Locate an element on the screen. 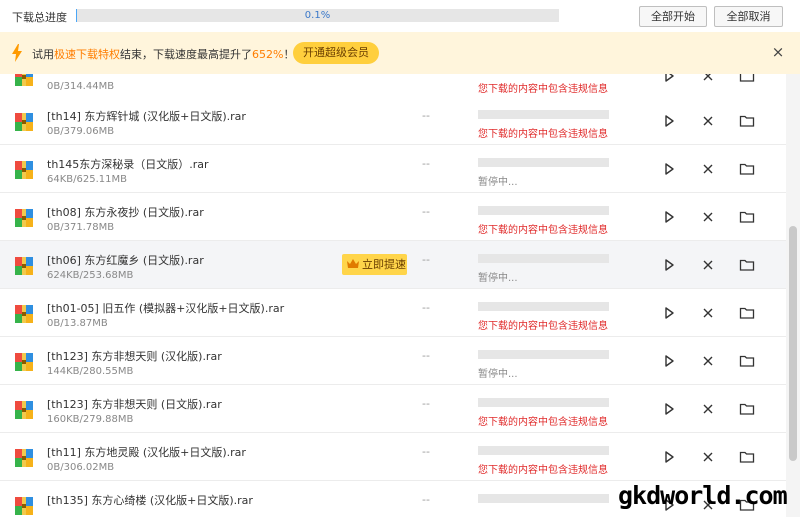 The image size is (800, 517). lightning-icon is located at coordinates (17, 53).